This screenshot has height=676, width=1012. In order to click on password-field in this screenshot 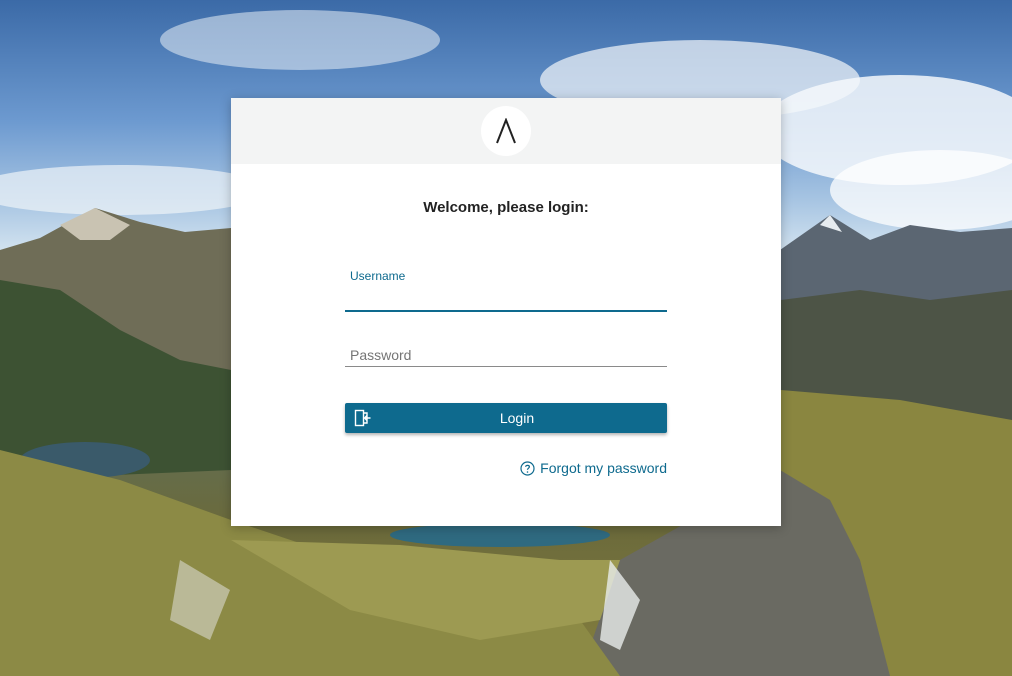, I will do `click(506, 354)`.